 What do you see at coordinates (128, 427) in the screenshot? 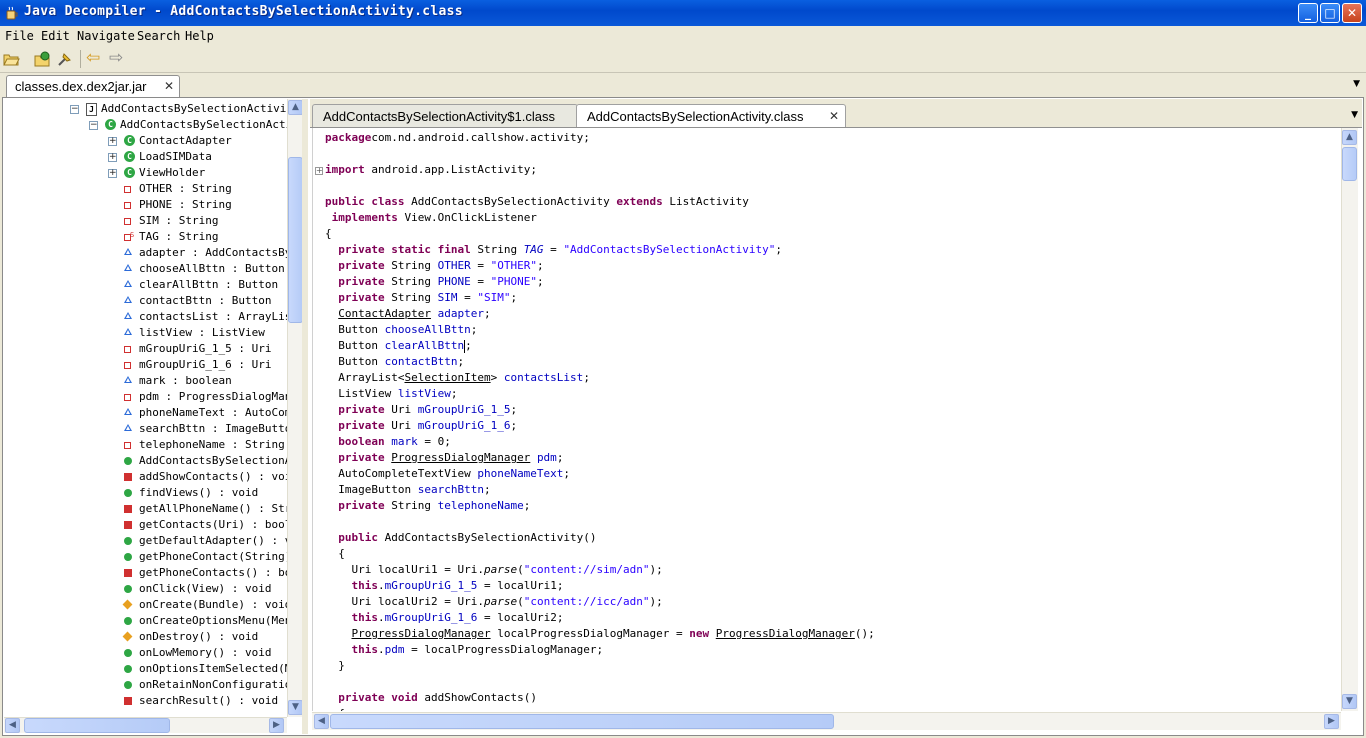
I see `default-field-icon` at bounding box center [128, 427].